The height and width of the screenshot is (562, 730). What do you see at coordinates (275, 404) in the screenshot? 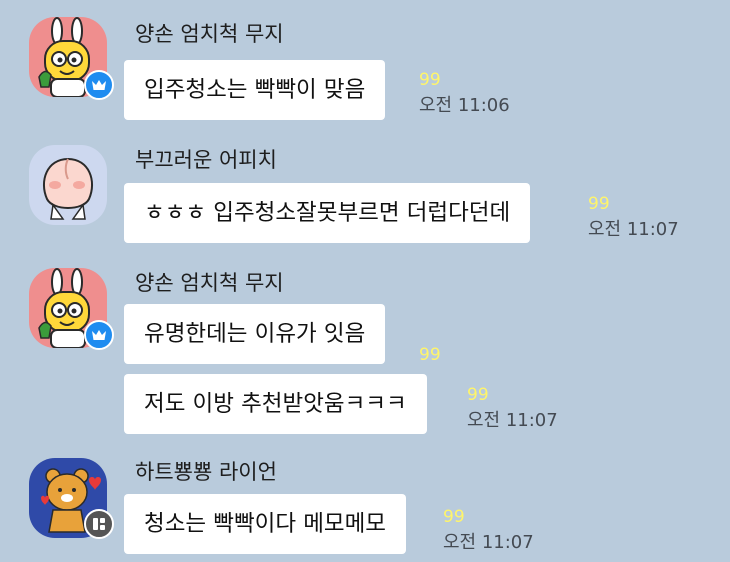
I see `message-bubble: 저도 이방 추천받앗움ㅋㅋㅋ` at bounding box center [275, 404].